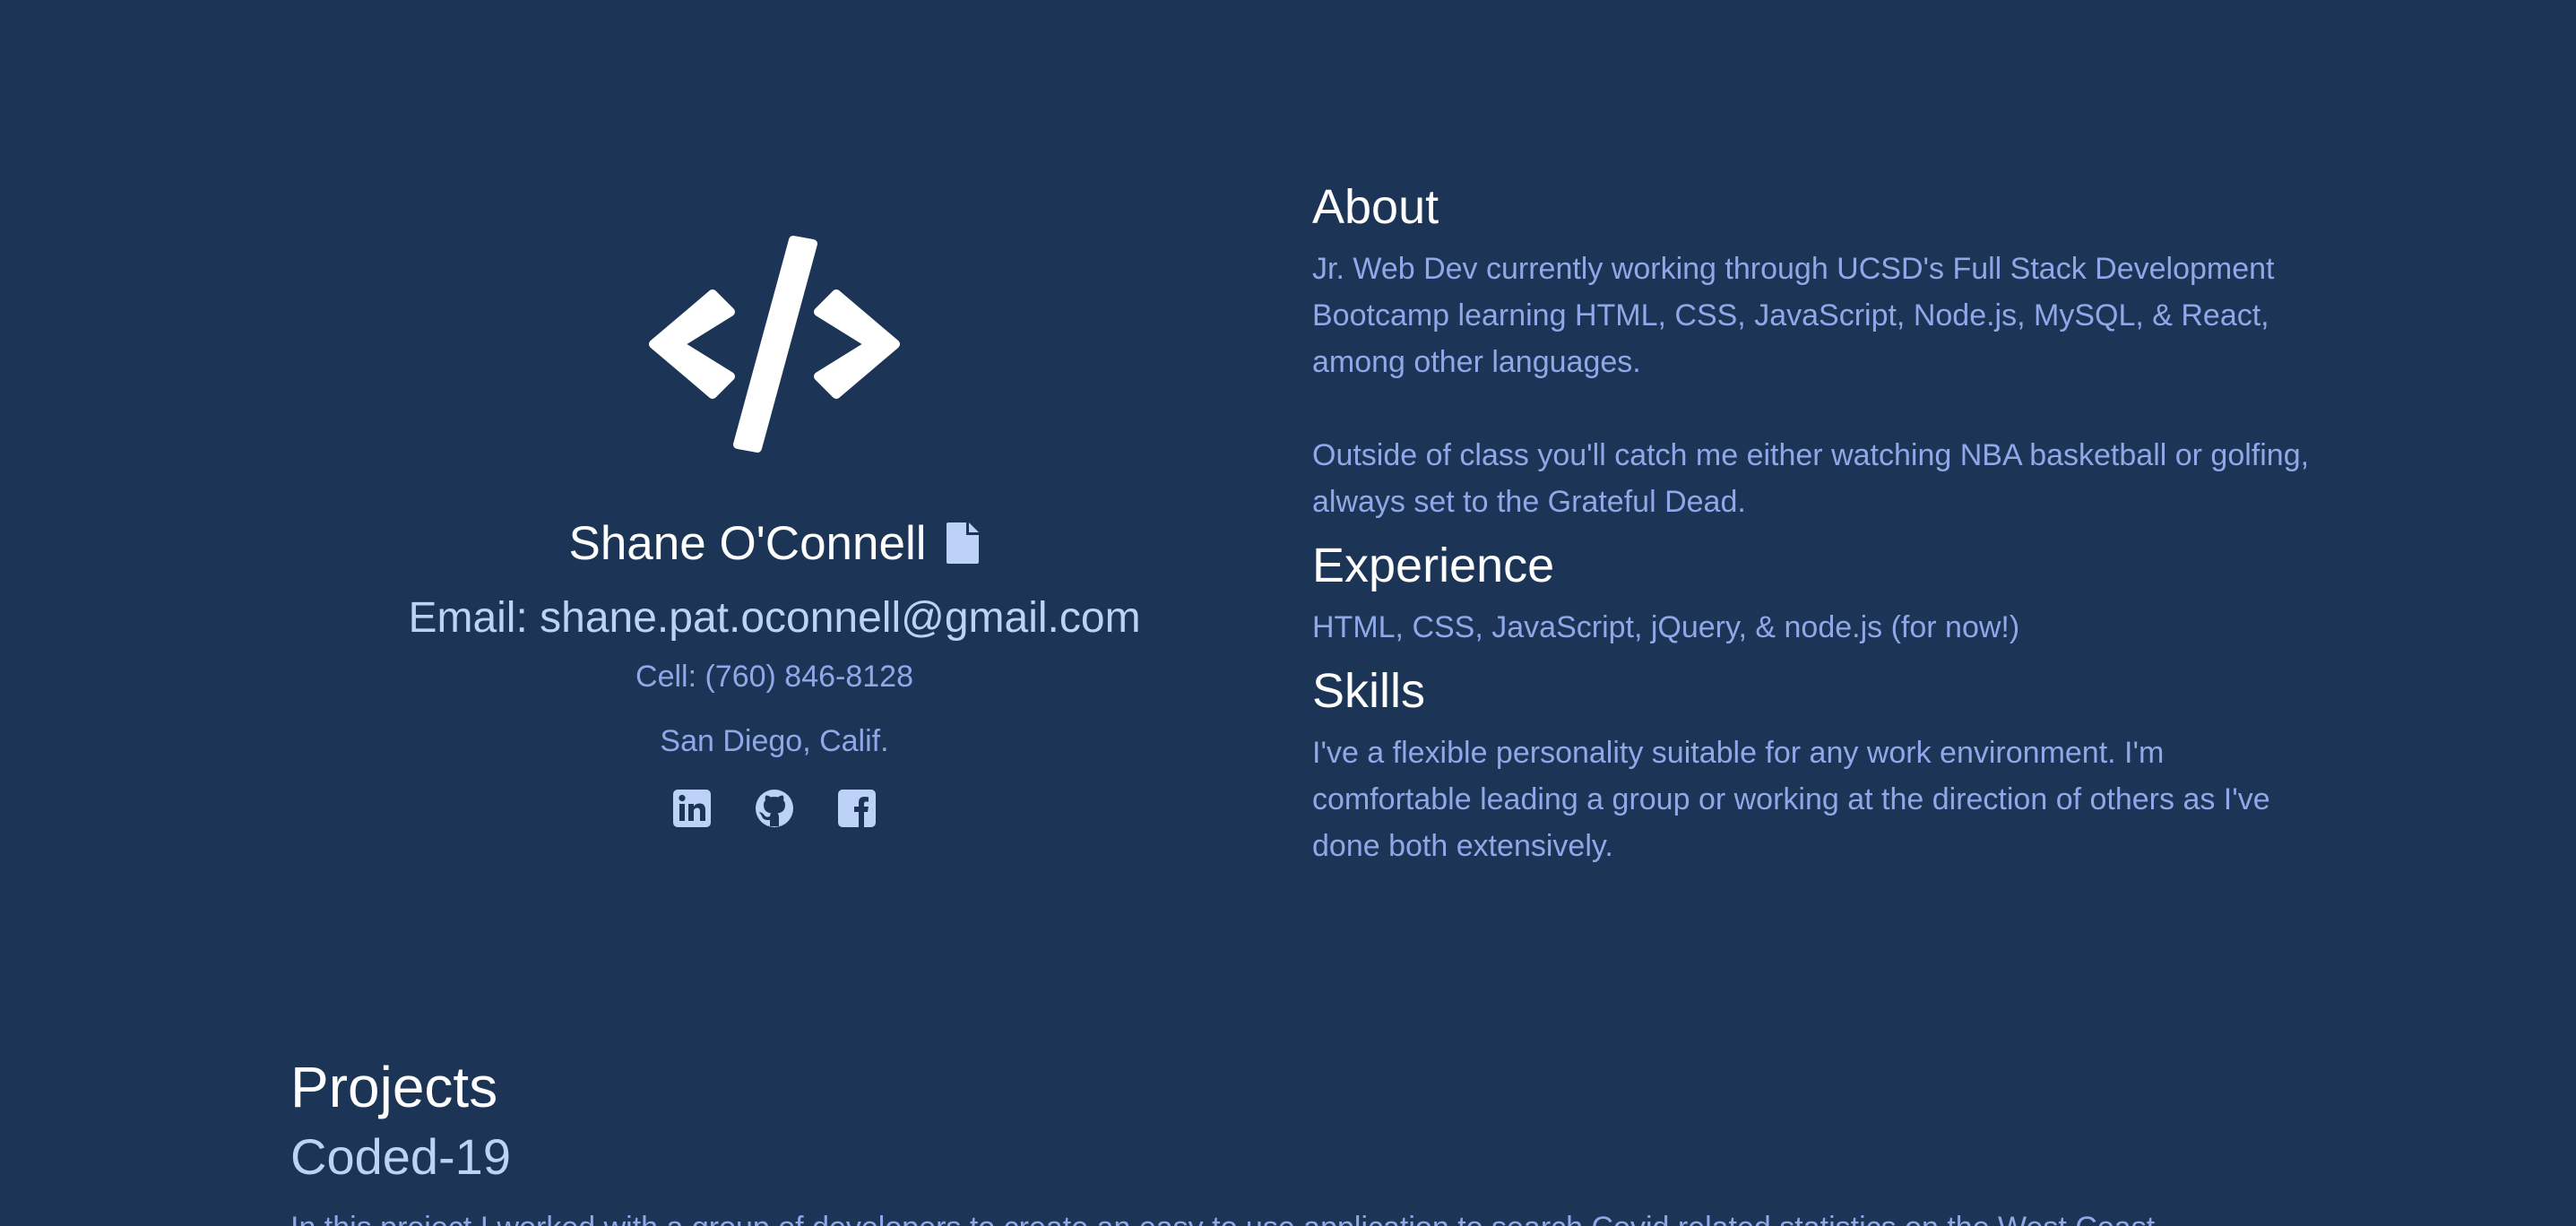  I want to click on experience-heading: Experience, so click(1433, 566).